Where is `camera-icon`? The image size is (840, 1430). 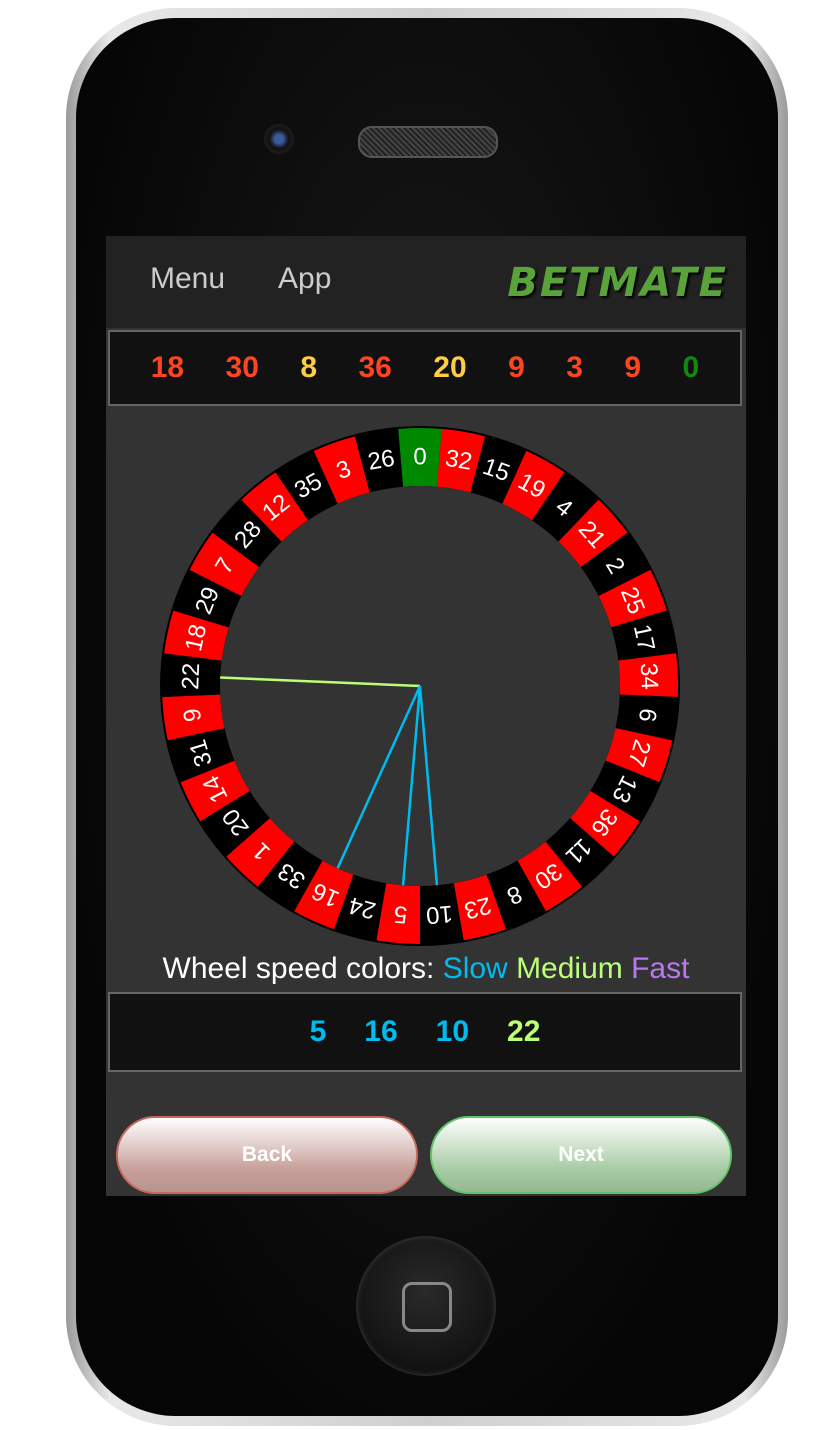 camera-icon is located at coordinates (279, 139).